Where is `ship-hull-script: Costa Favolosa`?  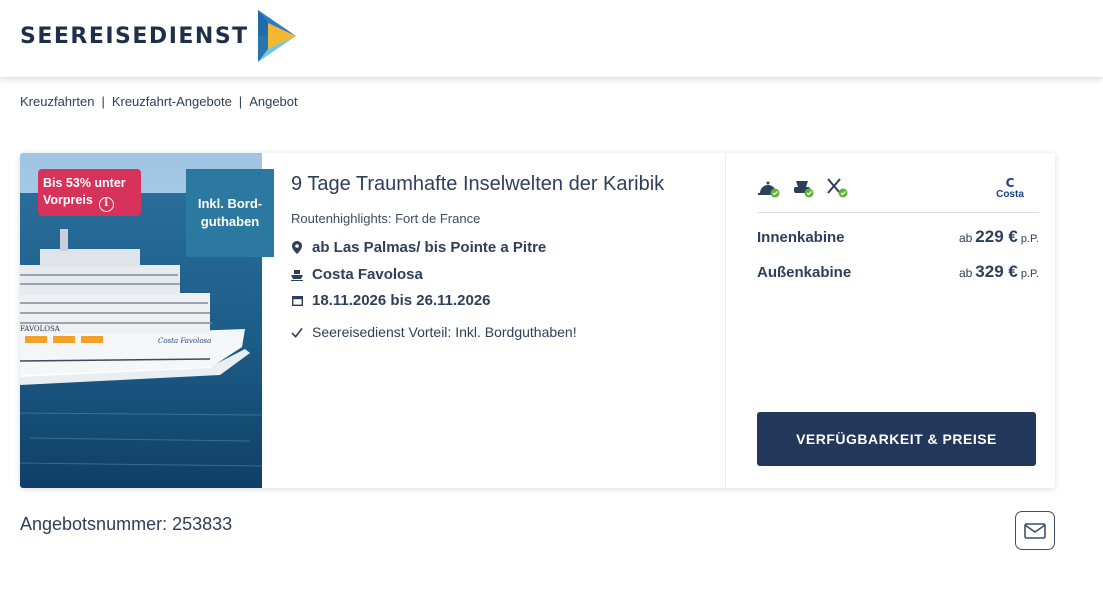
ship-hull-script: Costa Favolosa is located at coordinates (184, 341).